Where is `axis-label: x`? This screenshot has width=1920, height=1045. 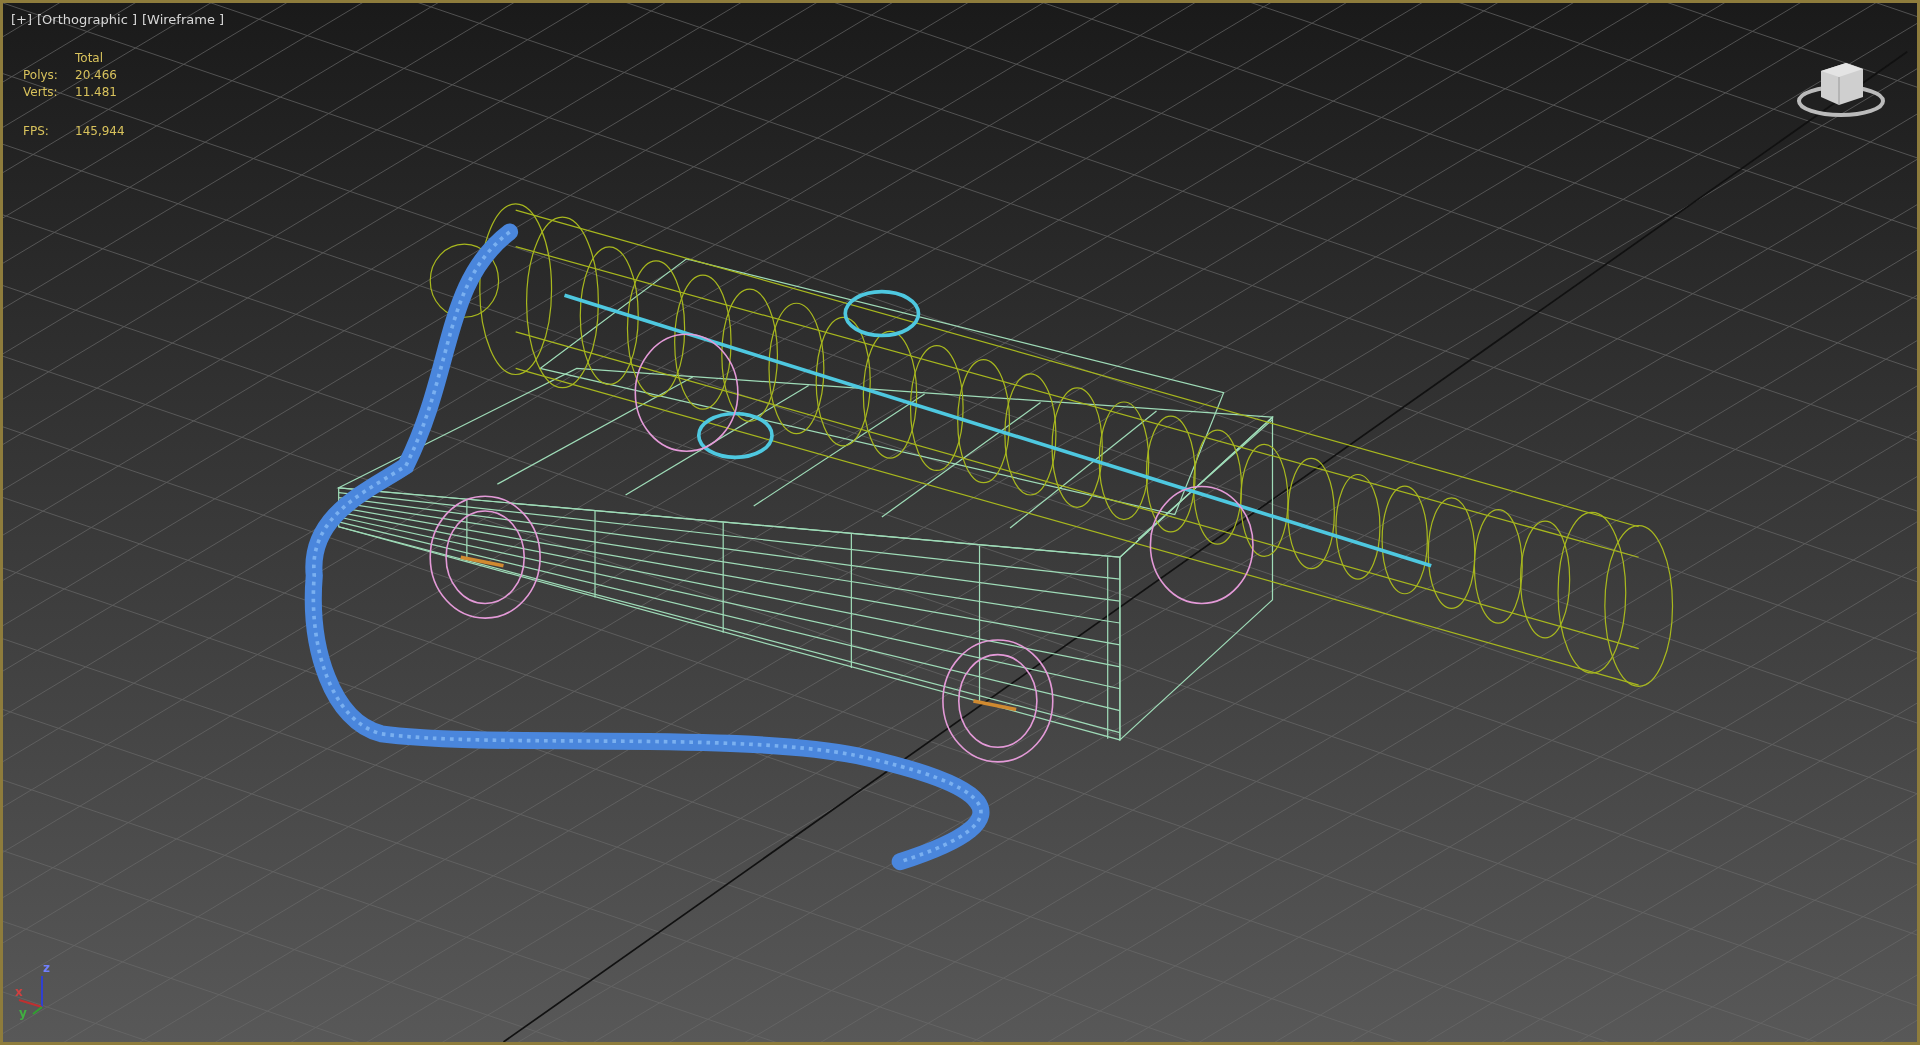
axis-label: x is located at coordinates (19, 992).